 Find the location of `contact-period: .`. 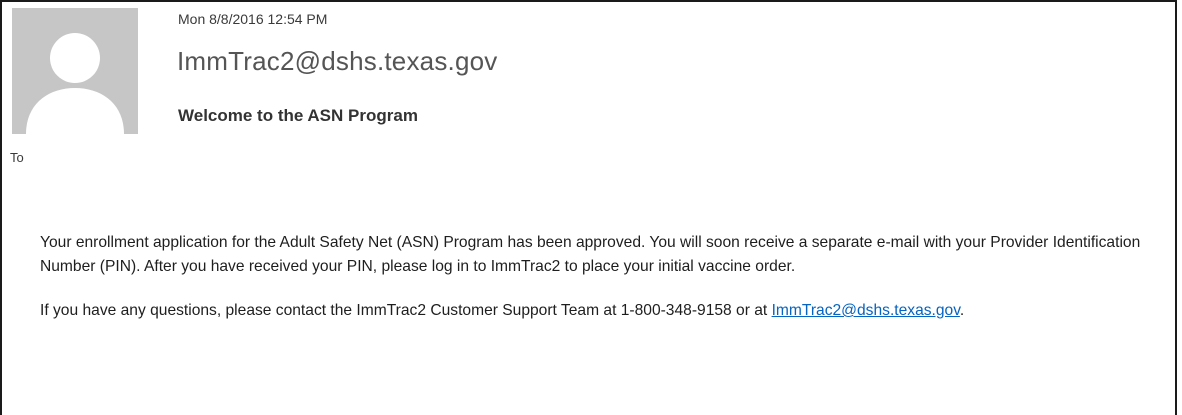

contact-period: . is located at coordinates (962, 310).